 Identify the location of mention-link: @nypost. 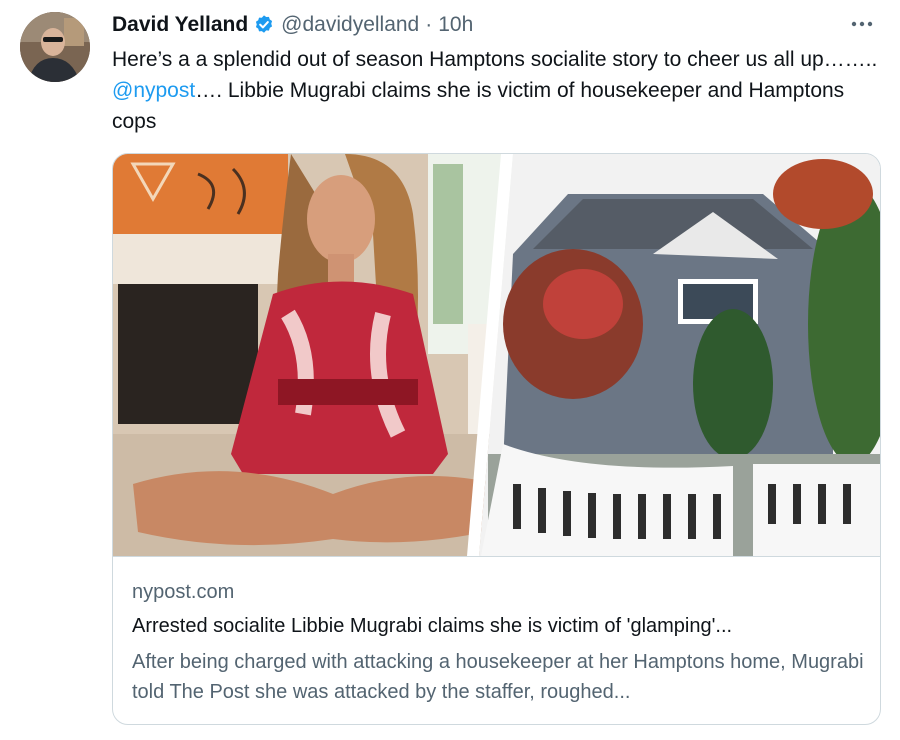
(153, 90).